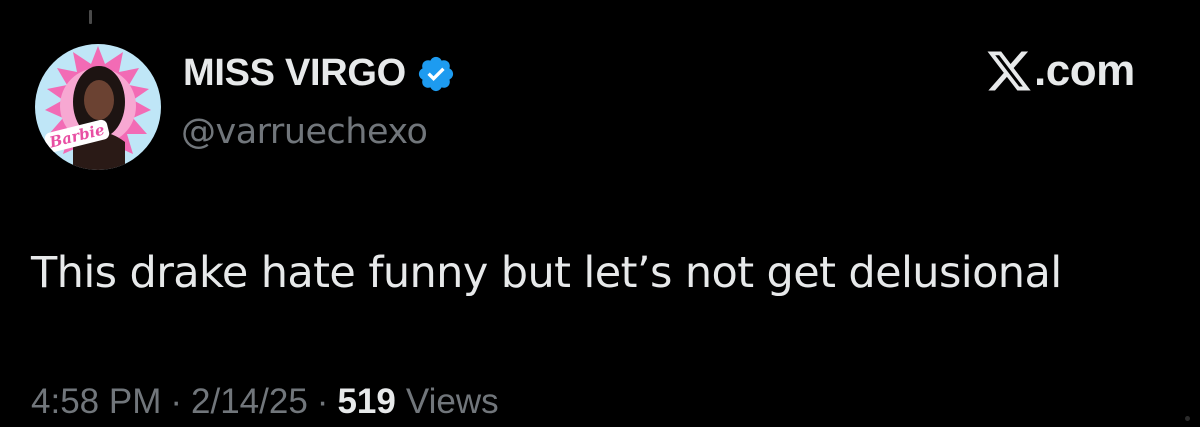 Image resolution: width=1200 pixels, height=427 pixels. I want to click on barbie-avatar-image: Barbie, so click(98, 107).